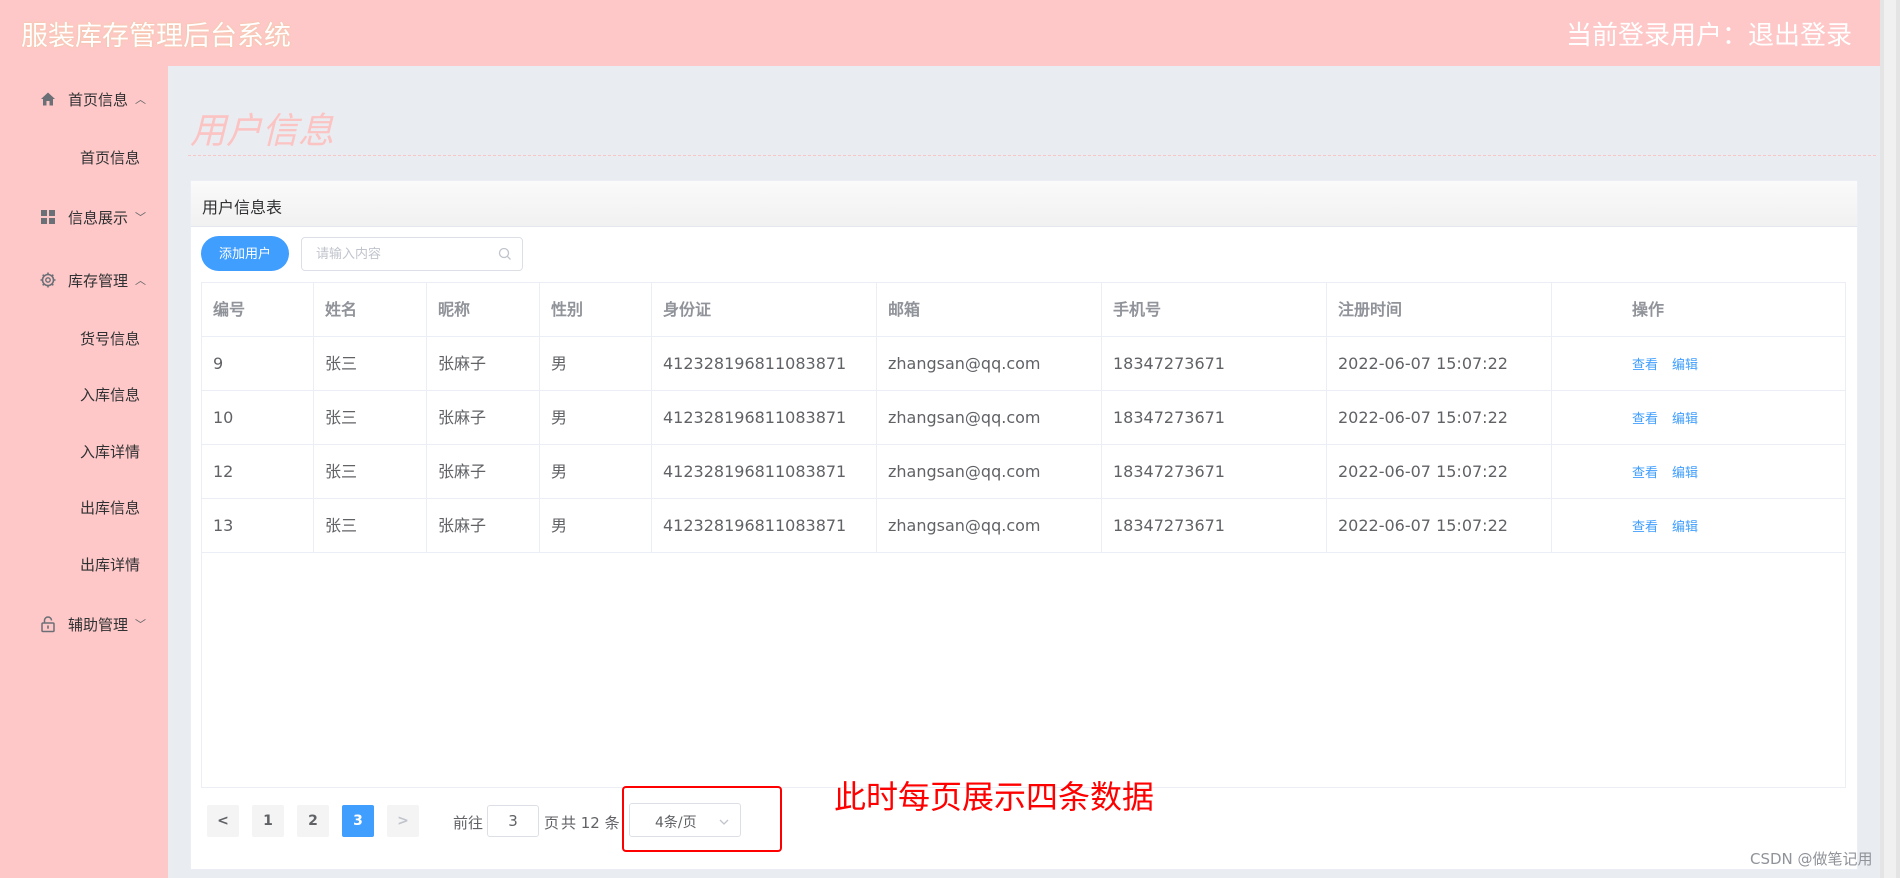 The height and width of the screenshot is (878, 1900). What do you see at coordinates (48, 99) in the screenshot?
I see `home-icon` at bounding box center [48, 99].